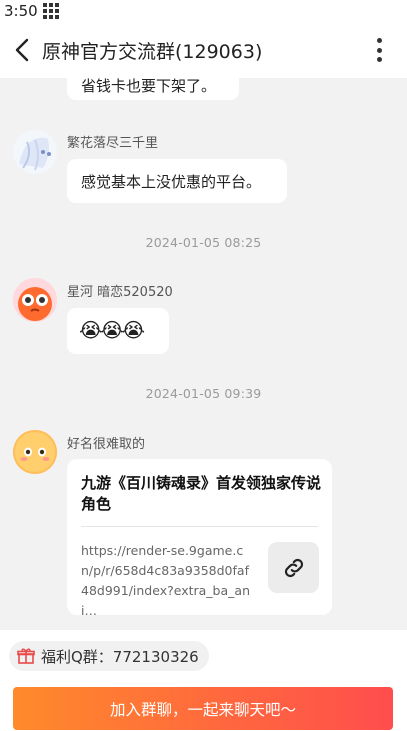 Image resolution: width=407 pixels, height=731 pixels. I want to click on sender-name: 繁花落尽三千里, so click(113, 143).